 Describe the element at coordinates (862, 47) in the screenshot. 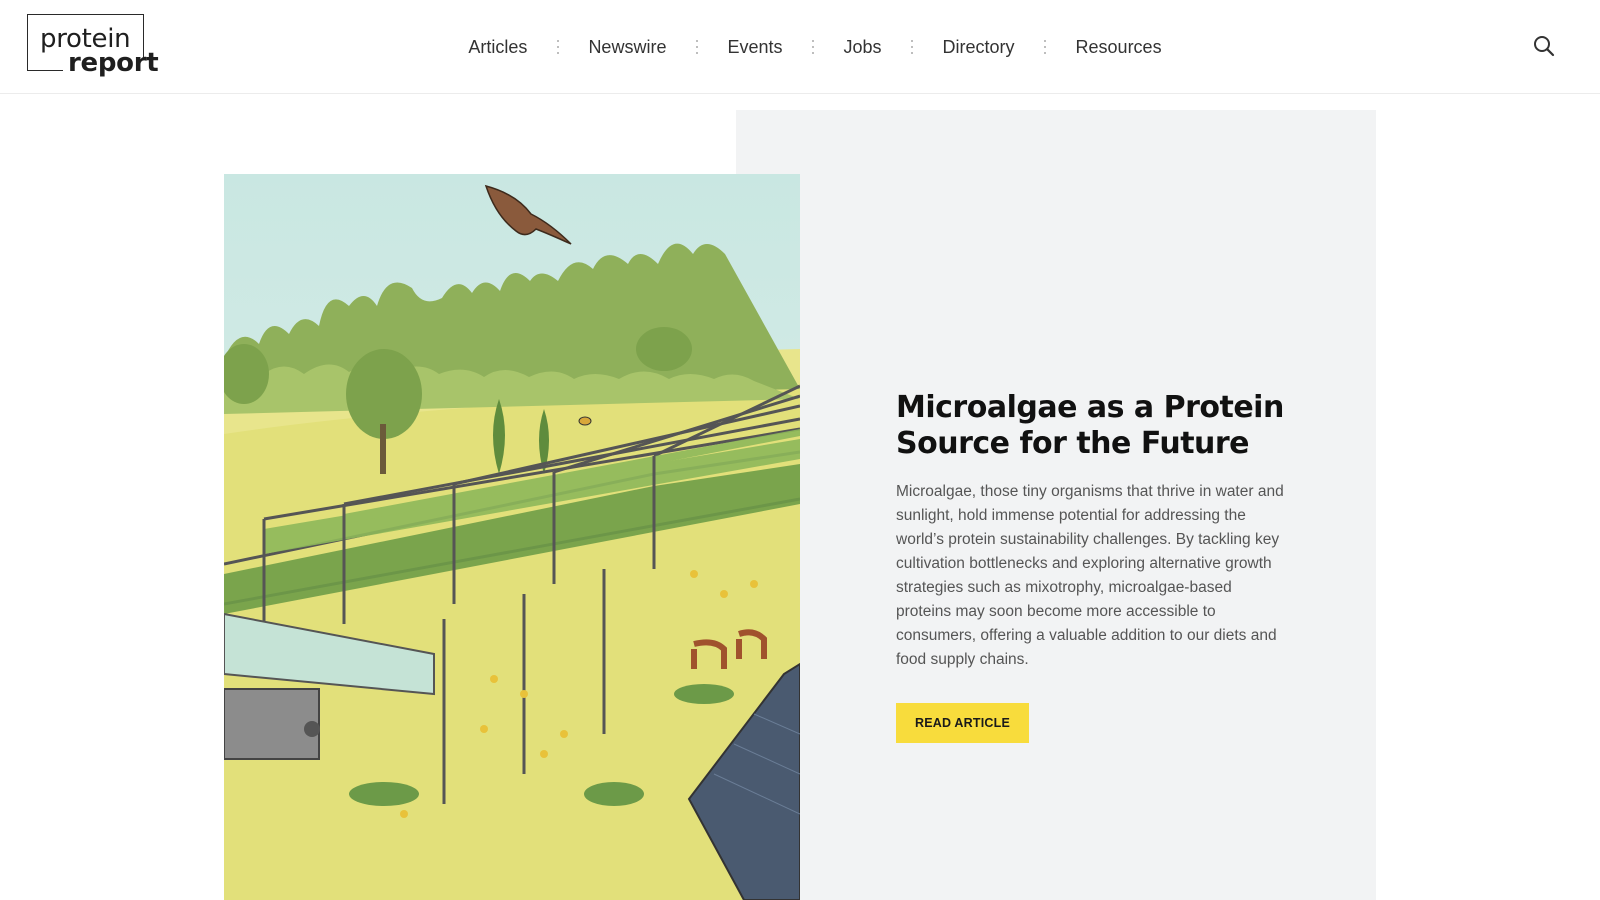

I see `nav-item-jobs: Jobs` at that location.